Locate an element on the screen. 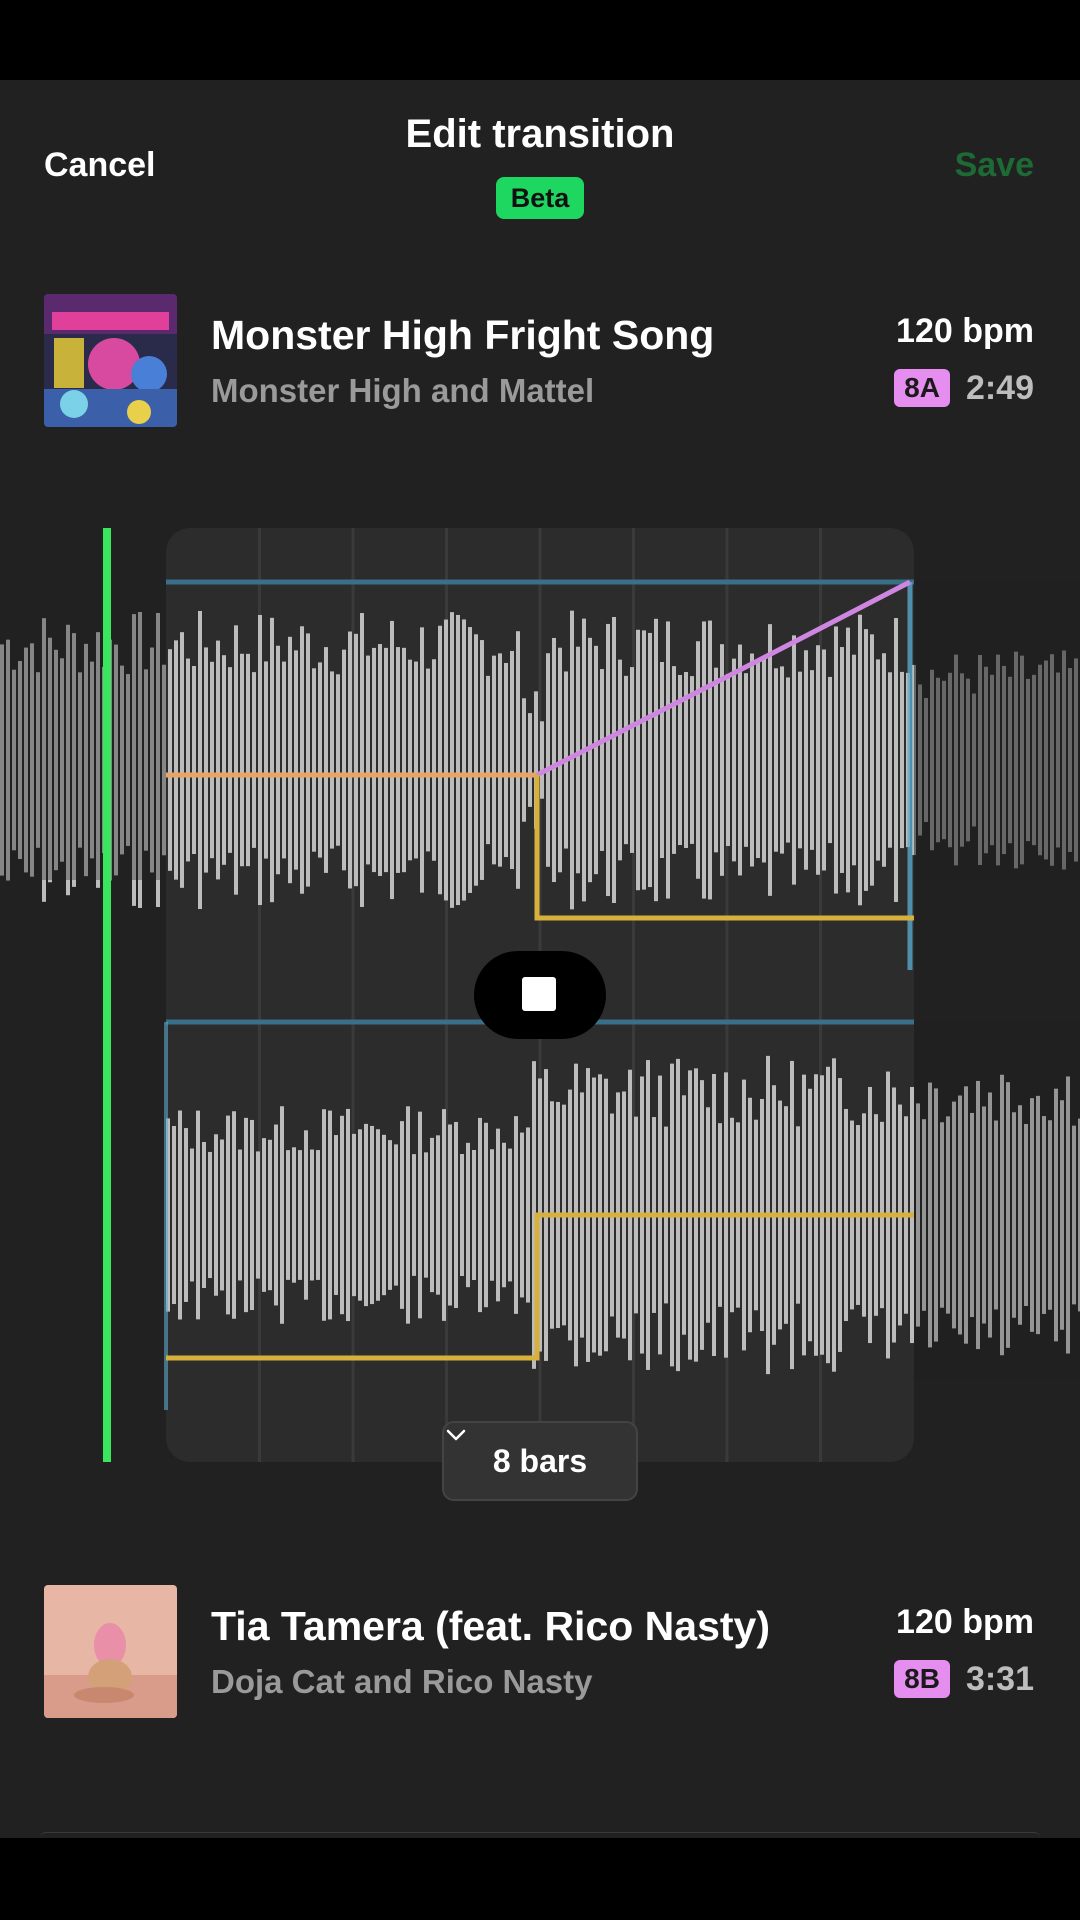 Image resolution: width=1080 pixels, height=1920 pixels. bars-length-dropdown: 8 bars is located at coordinates (540, 1461).